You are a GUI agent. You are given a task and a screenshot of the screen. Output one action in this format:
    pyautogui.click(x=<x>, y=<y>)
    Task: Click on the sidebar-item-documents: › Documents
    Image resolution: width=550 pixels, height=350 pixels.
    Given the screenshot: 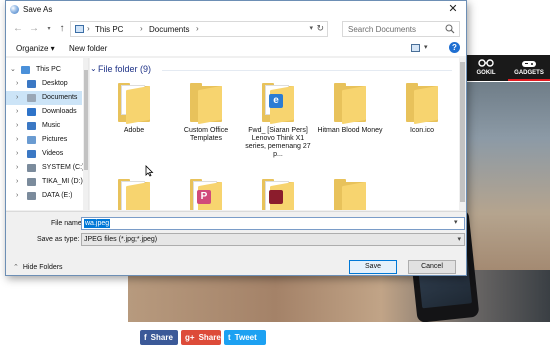 What is the action you would take?
    pyautogui.click(x=44, y=98)
    